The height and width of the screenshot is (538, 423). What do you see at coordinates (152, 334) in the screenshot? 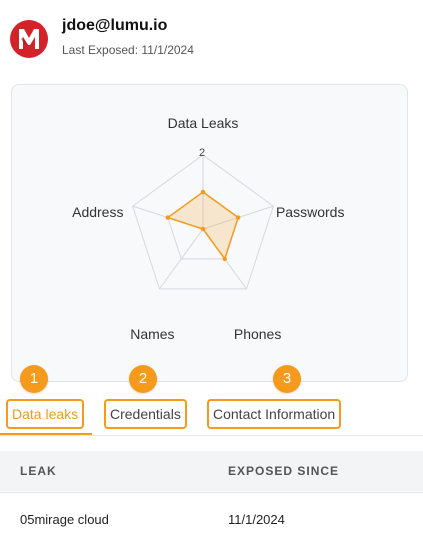
I see `radar-axis-label: Names` at bounding box center [152, 334].